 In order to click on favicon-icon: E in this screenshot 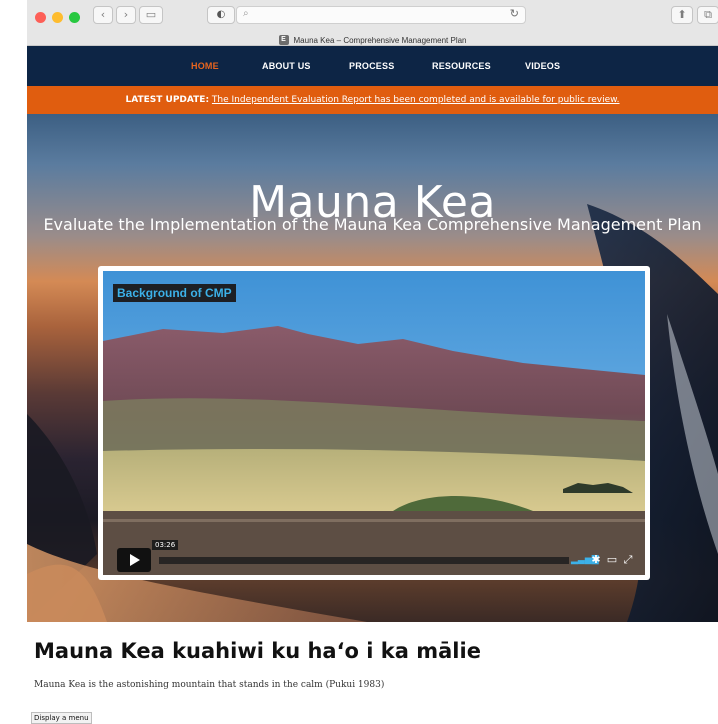, I will do `click(283, 40)`.